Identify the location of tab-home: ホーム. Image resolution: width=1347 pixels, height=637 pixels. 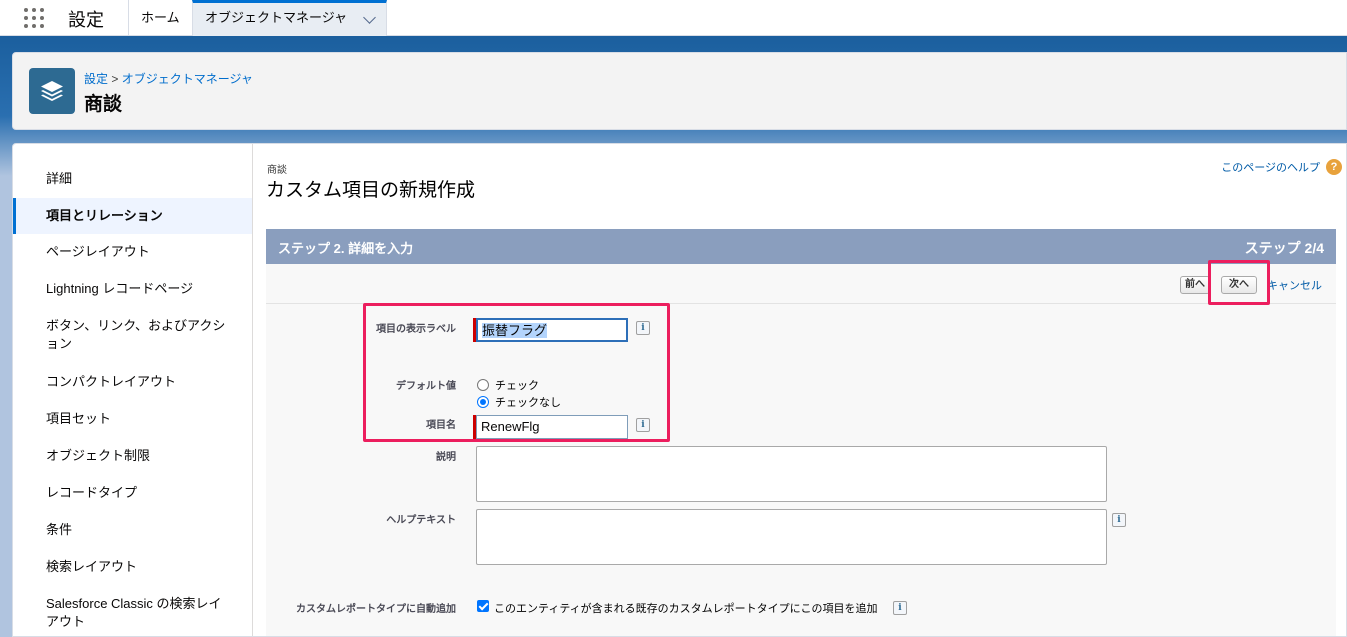
(160, 18).